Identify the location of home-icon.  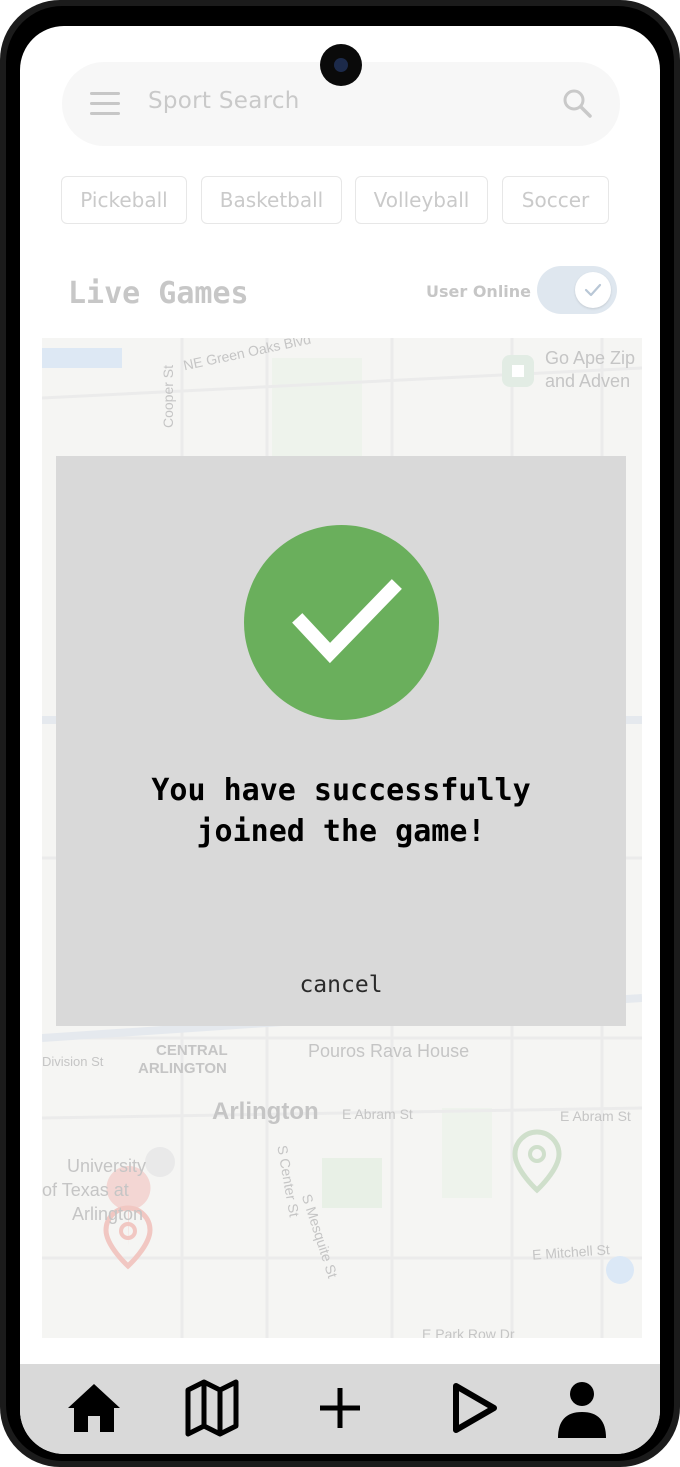
(94, 1408).